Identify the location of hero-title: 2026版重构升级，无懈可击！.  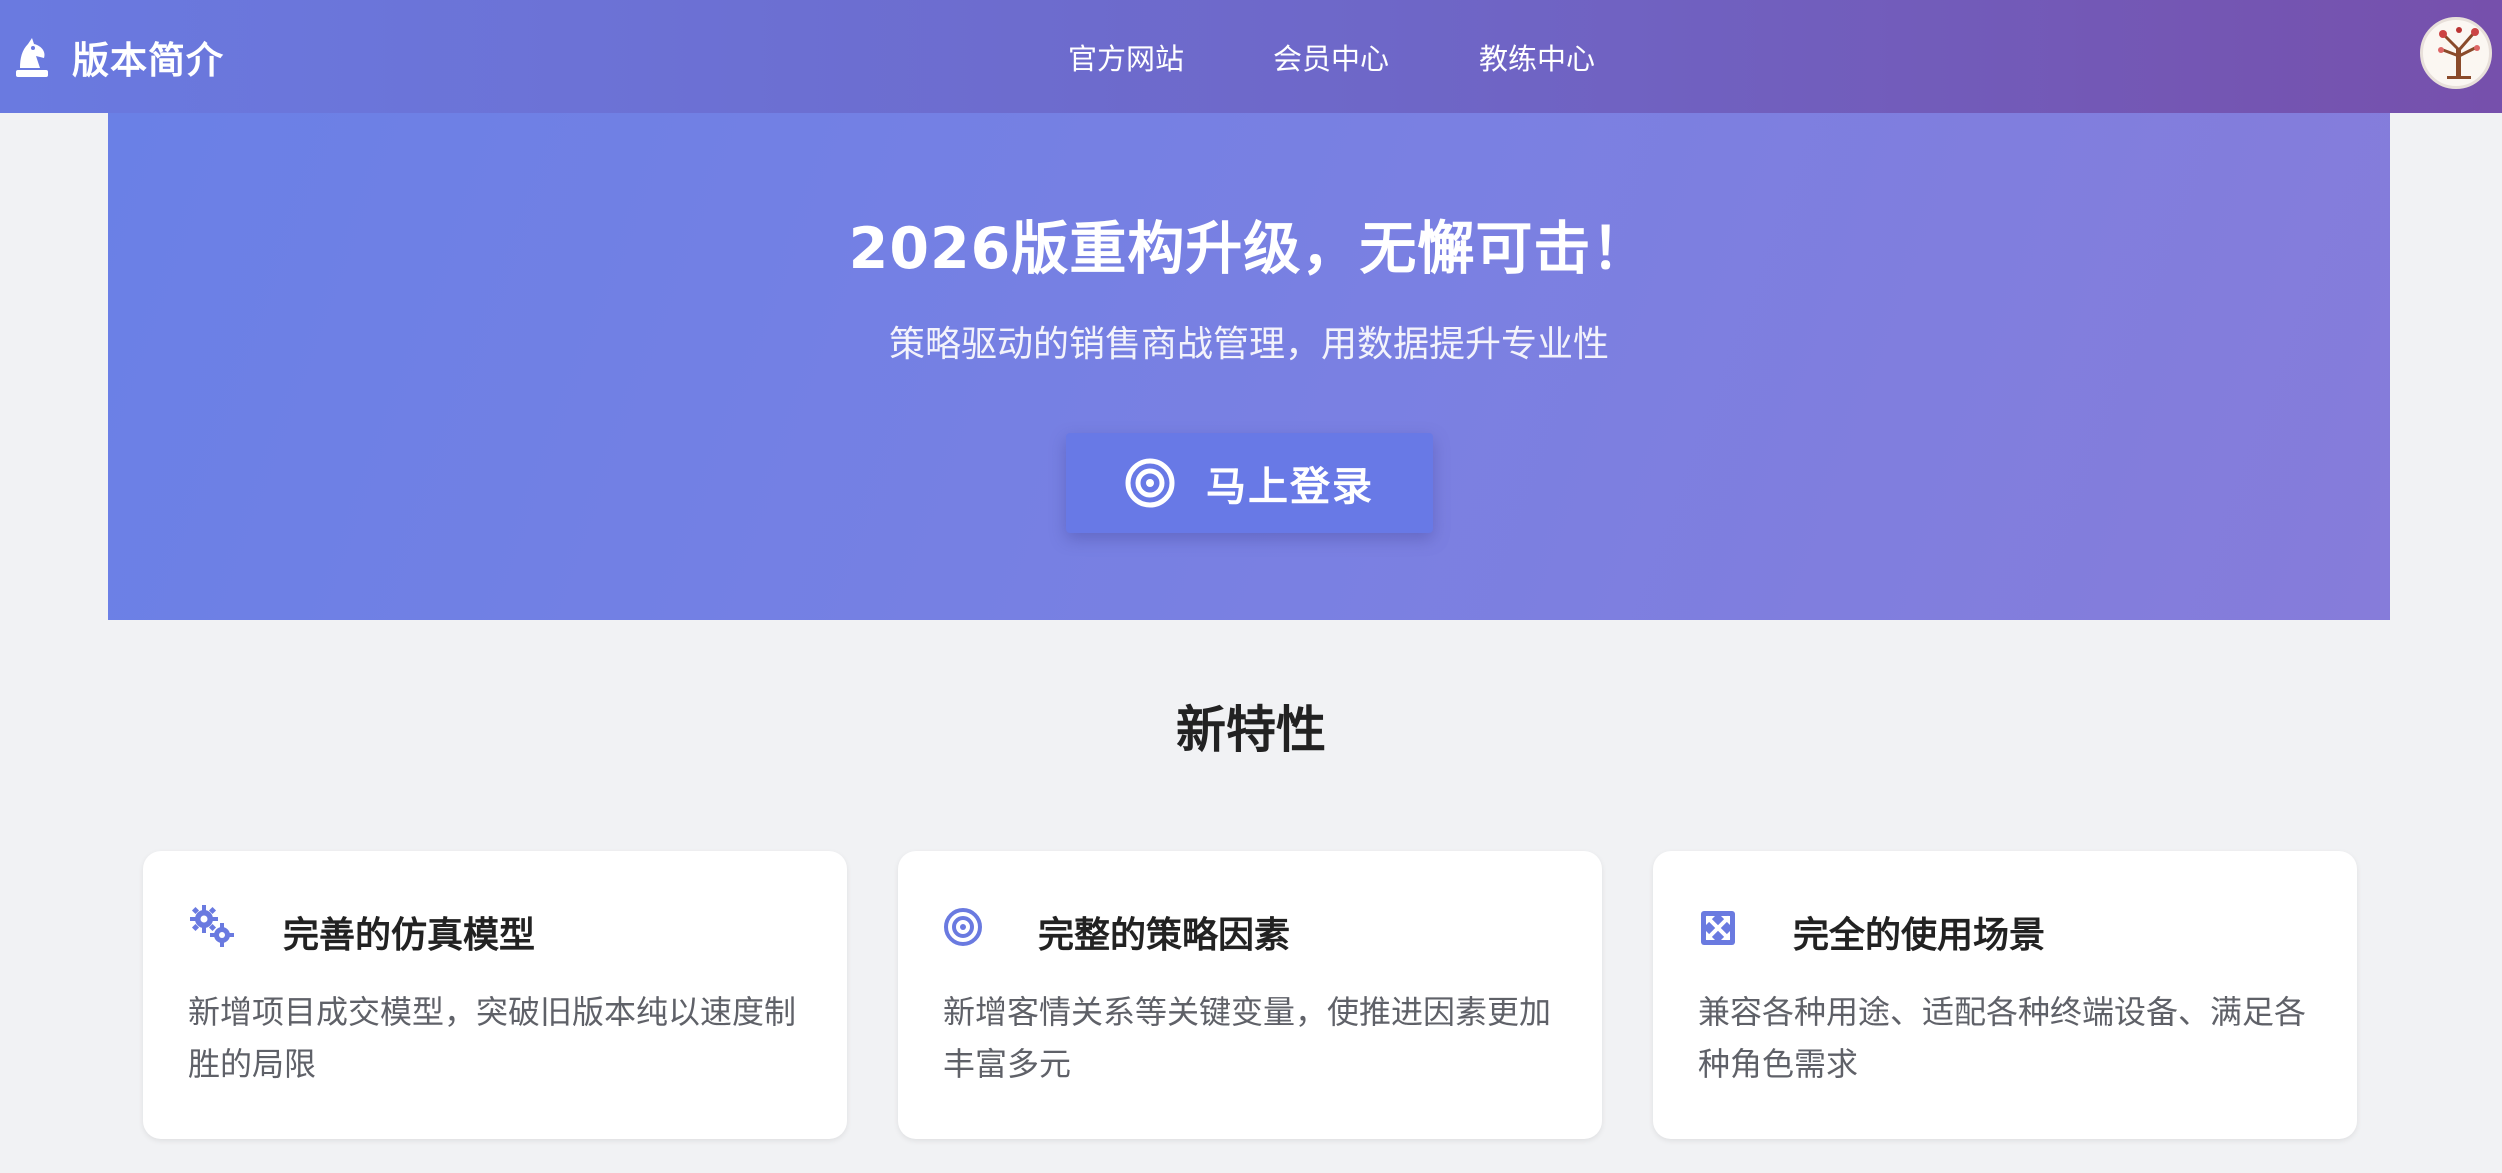
(1249, 249).